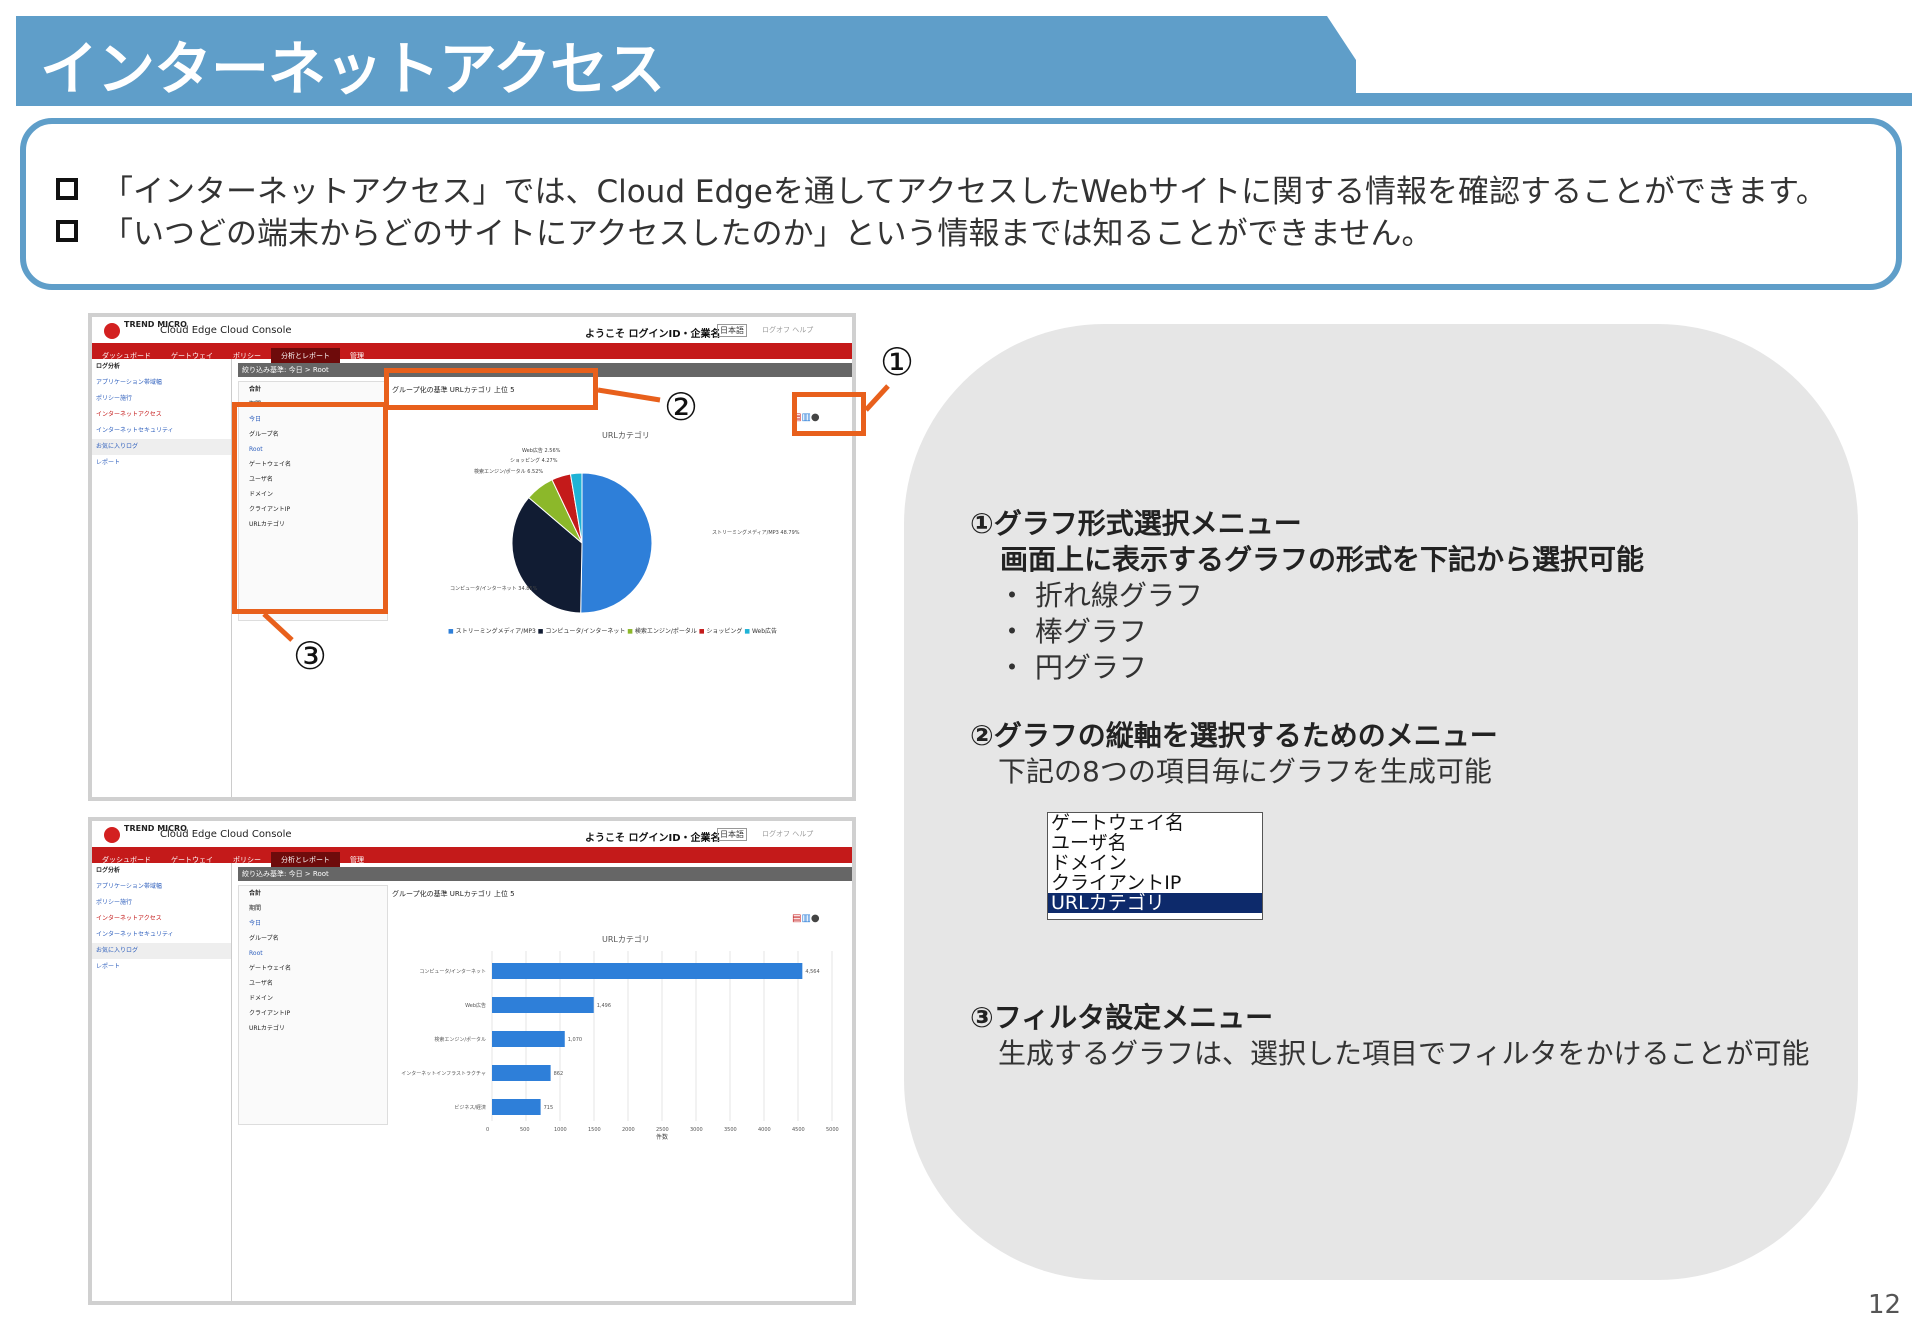 The image size is (1920, 1327). I want to click on legend-item: 検索エンジン/ポータル, so click(665, 631).